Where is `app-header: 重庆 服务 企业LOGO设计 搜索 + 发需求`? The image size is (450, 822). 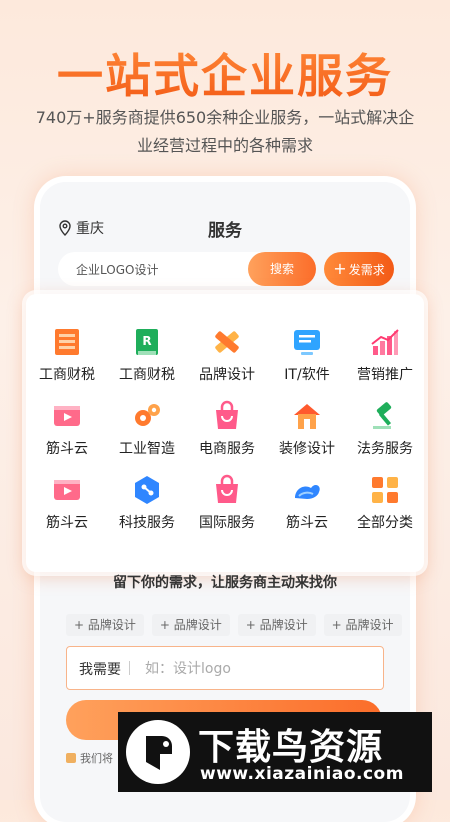
app-header: 重庆 服务 企业LOGO设计 搜索 + 发需求 is located at coordinates (225, 237).